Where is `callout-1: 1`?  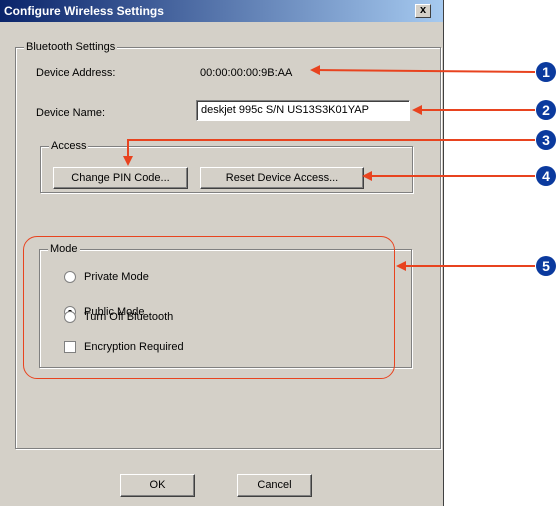
callout-1: 1 is located at coordinates (546, 72).